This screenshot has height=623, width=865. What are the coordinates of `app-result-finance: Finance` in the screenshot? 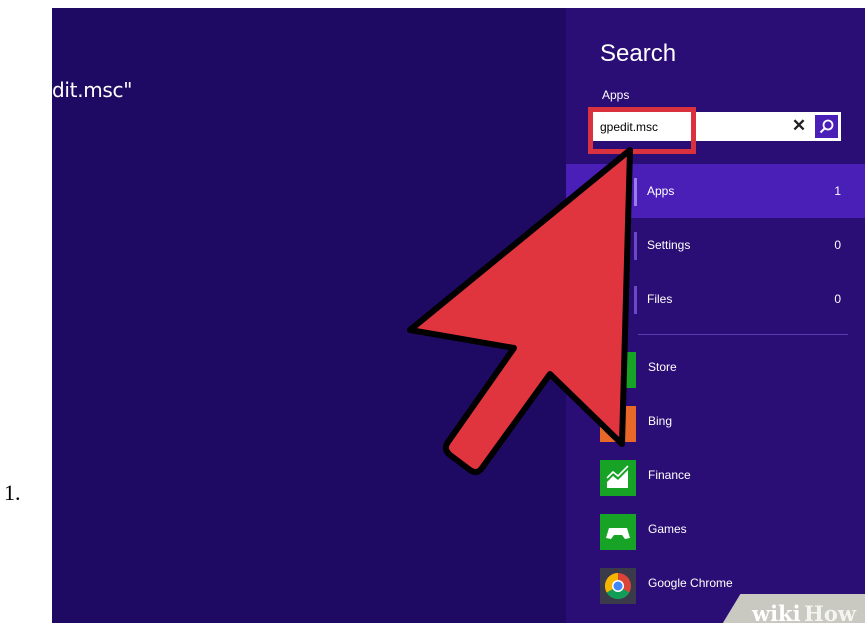 It's located at (715, 487).